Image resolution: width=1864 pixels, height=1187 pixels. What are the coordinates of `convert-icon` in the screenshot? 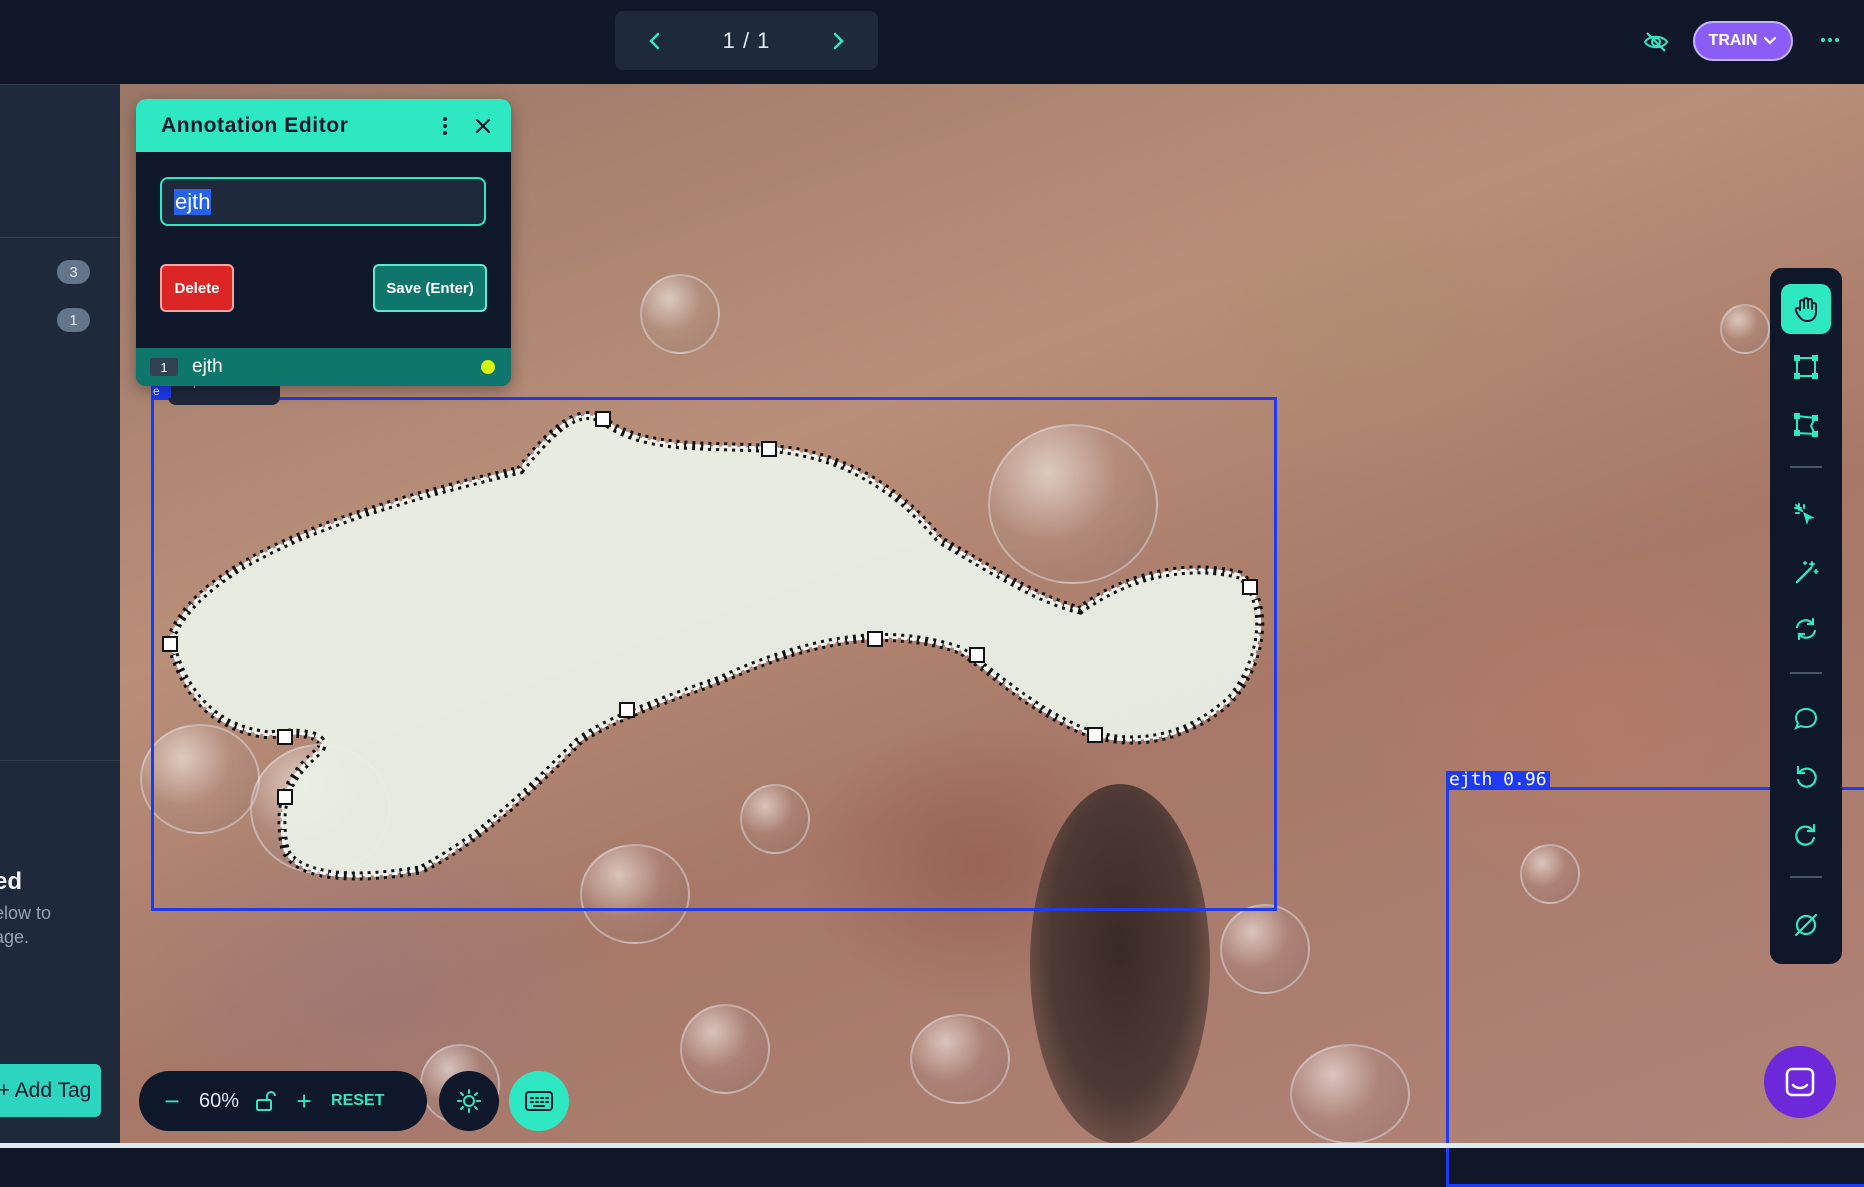 It's located at (1806, 629).